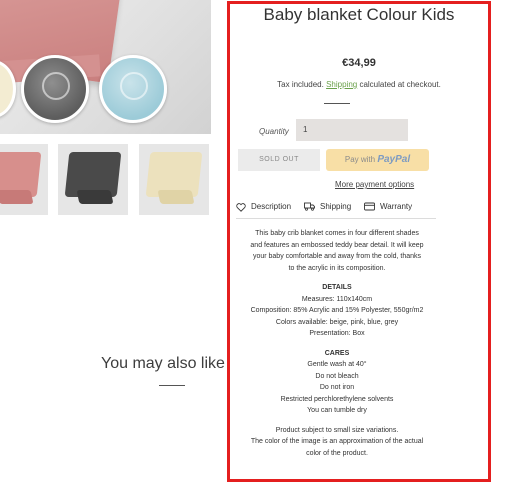  I want to click on details-heading: DETAILS, so click(337, 287).